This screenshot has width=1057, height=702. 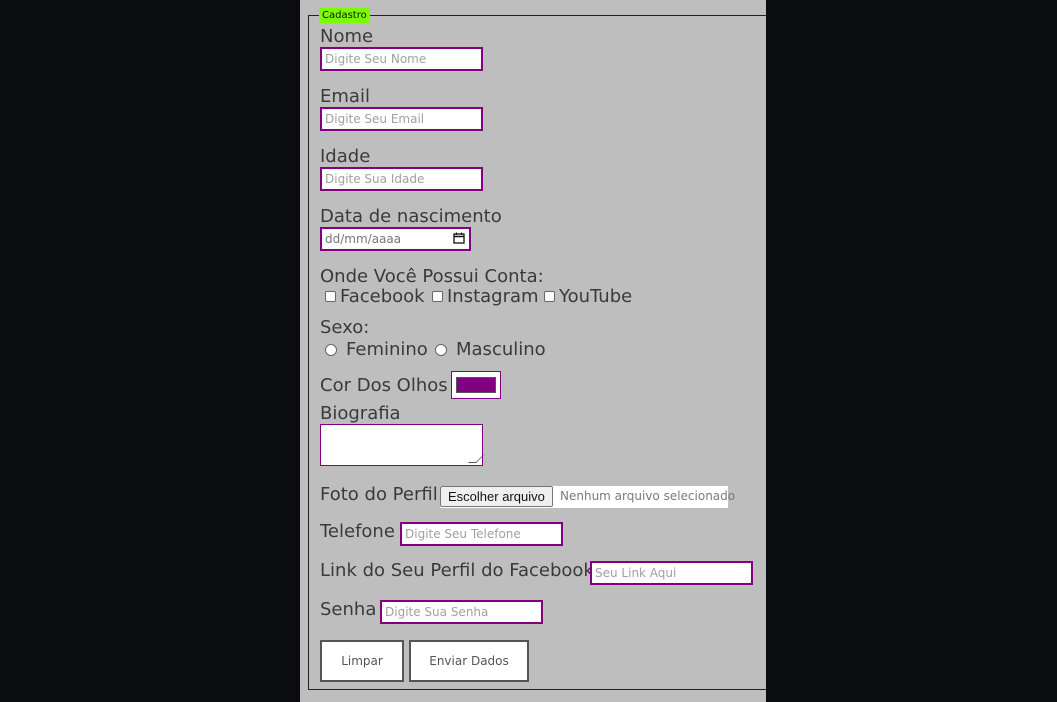 I want to click on instagram-checkbox, so click(x=437, y=296).